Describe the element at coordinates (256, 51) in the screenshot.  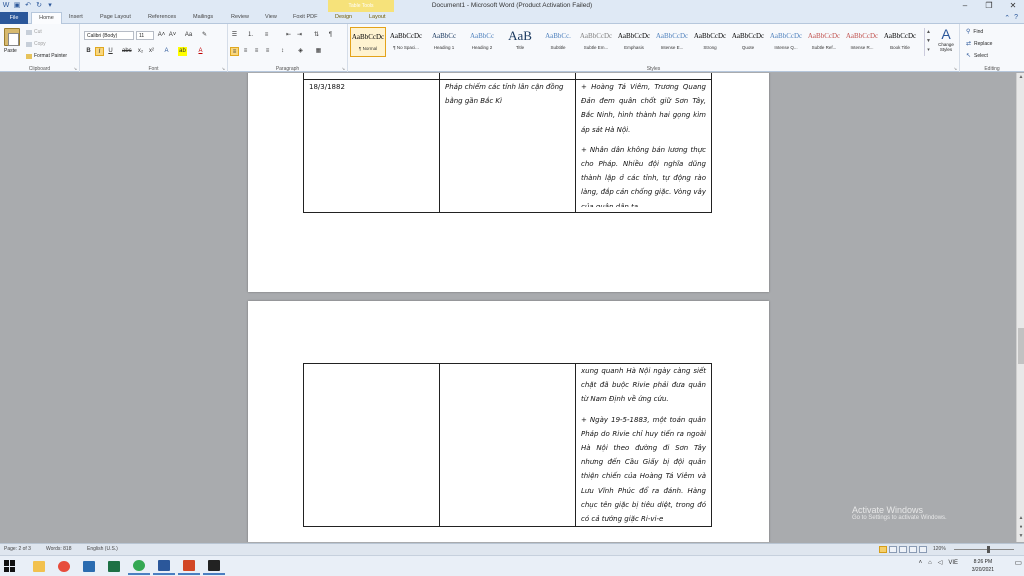
I see `align-right-icon: ≡` at that location.